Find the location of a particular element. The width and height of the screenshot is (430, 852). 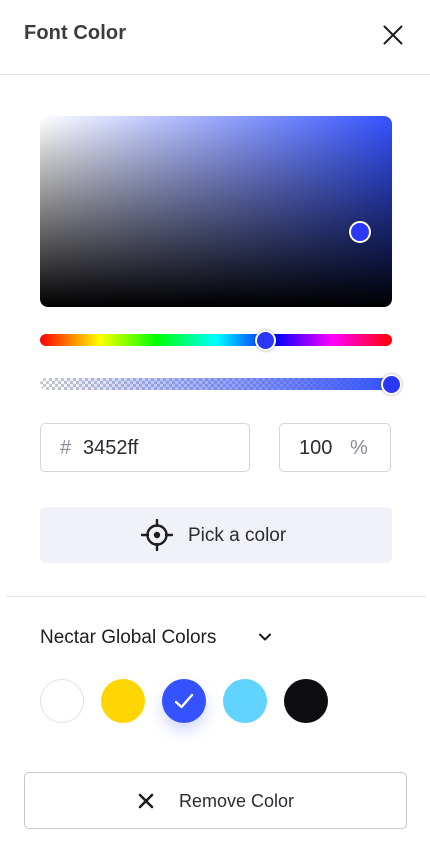

section-divider is located at coordinates (216, 596).